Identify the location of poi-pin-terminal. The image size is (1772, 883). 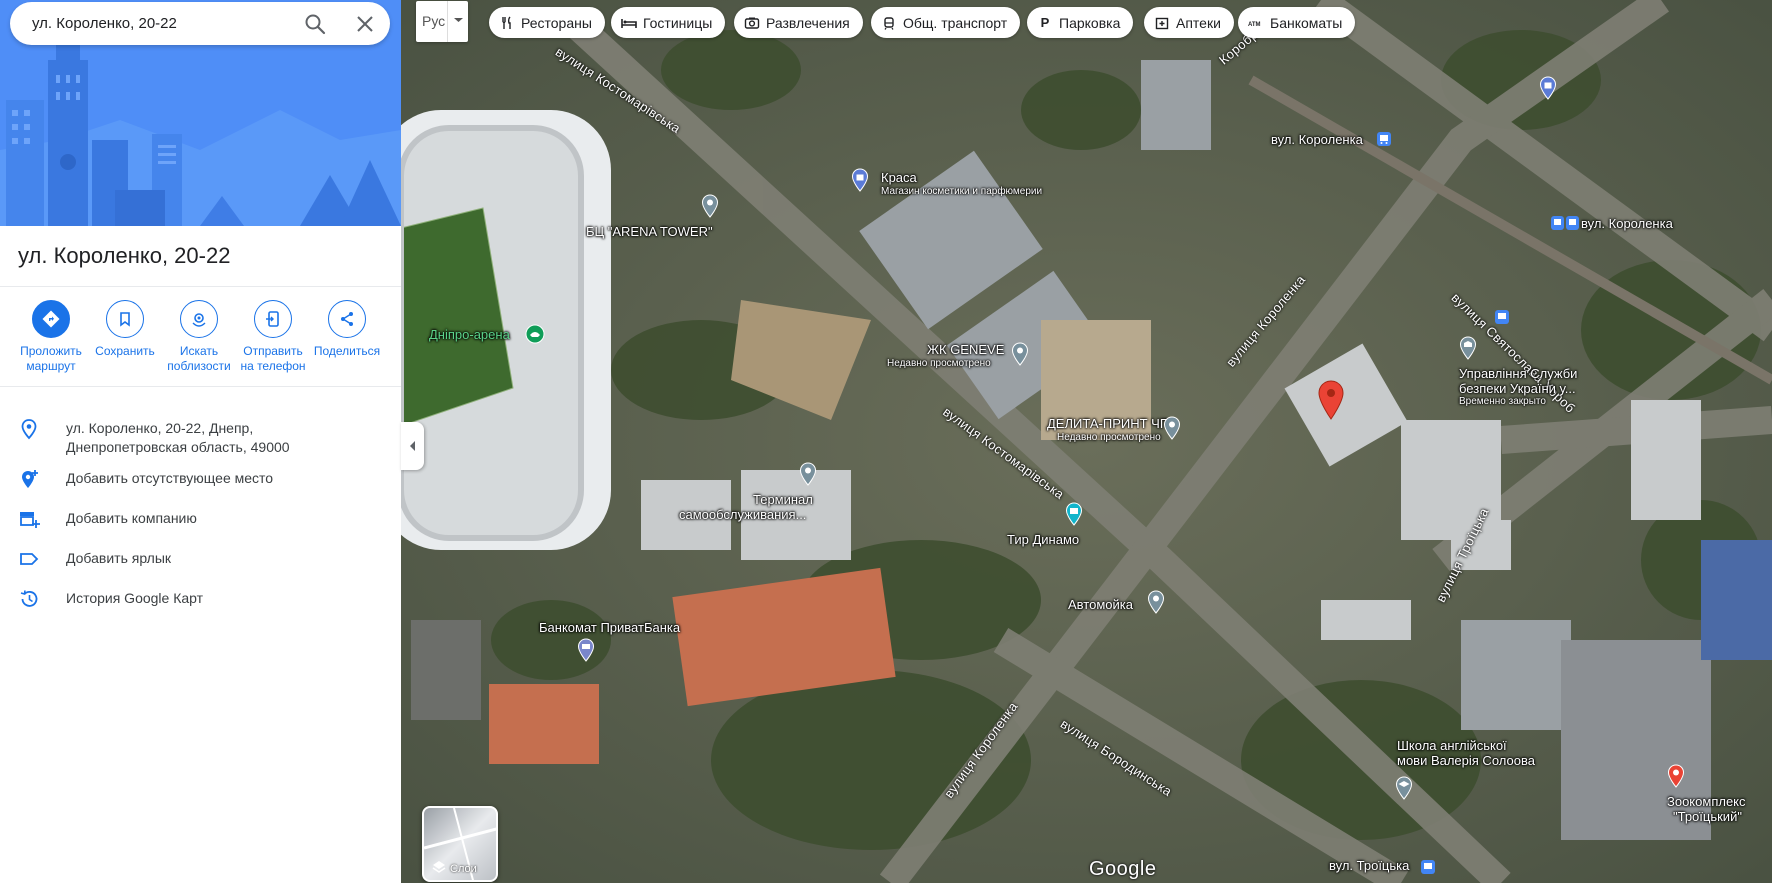
(808, 476).